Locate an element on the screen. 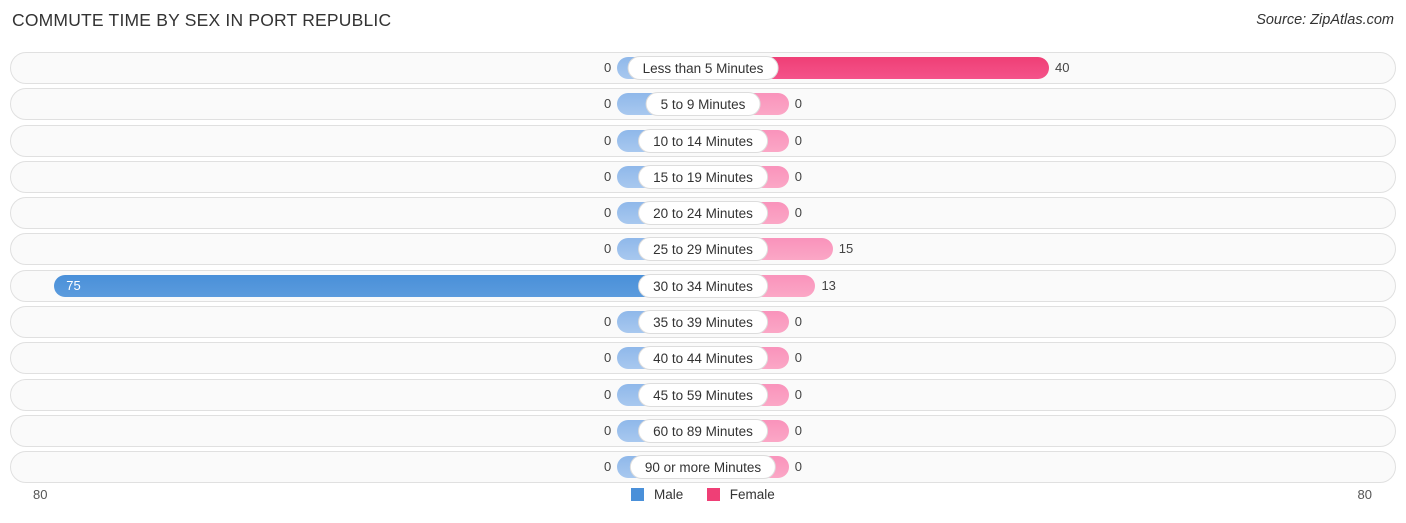 The height and width of the screenshot is (523, 1406). category-label: 60 to 89 Minutes is located at coordinates (703, 430).